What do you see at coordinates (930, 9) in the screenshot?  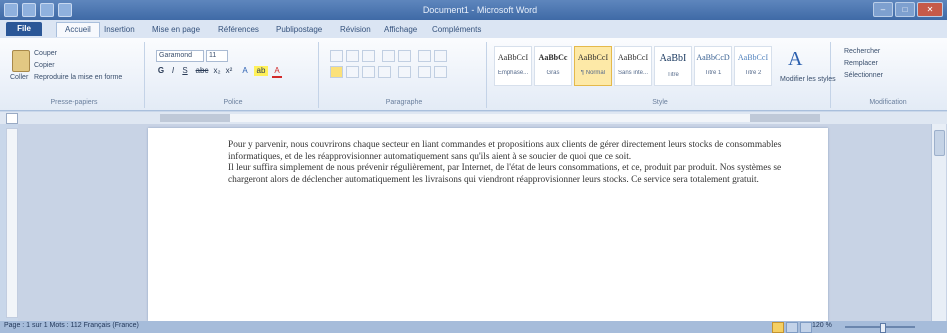 I see `close-button: ✕` at bounding box center [930, 9].